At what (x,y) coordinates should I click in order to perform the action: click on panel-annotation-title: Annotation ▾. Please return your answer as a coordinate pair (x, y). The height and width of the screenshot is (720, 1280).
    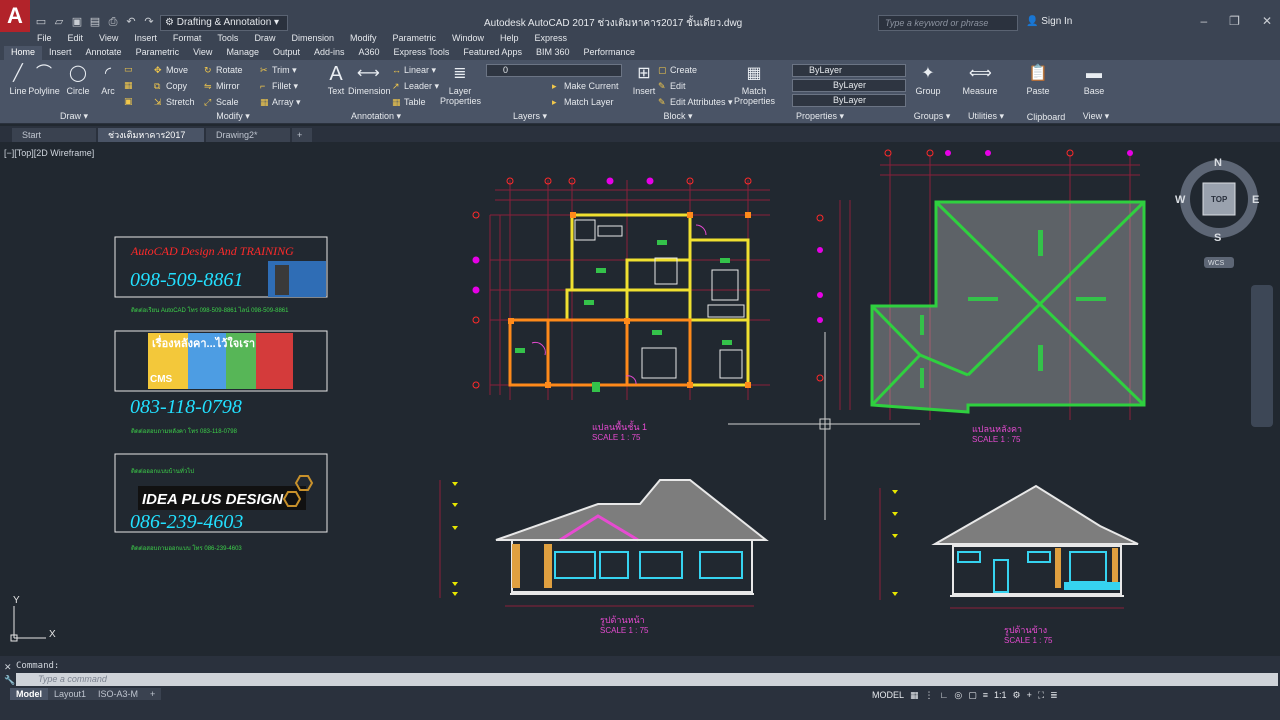
    Looking at the image, I should click on (376, 116).